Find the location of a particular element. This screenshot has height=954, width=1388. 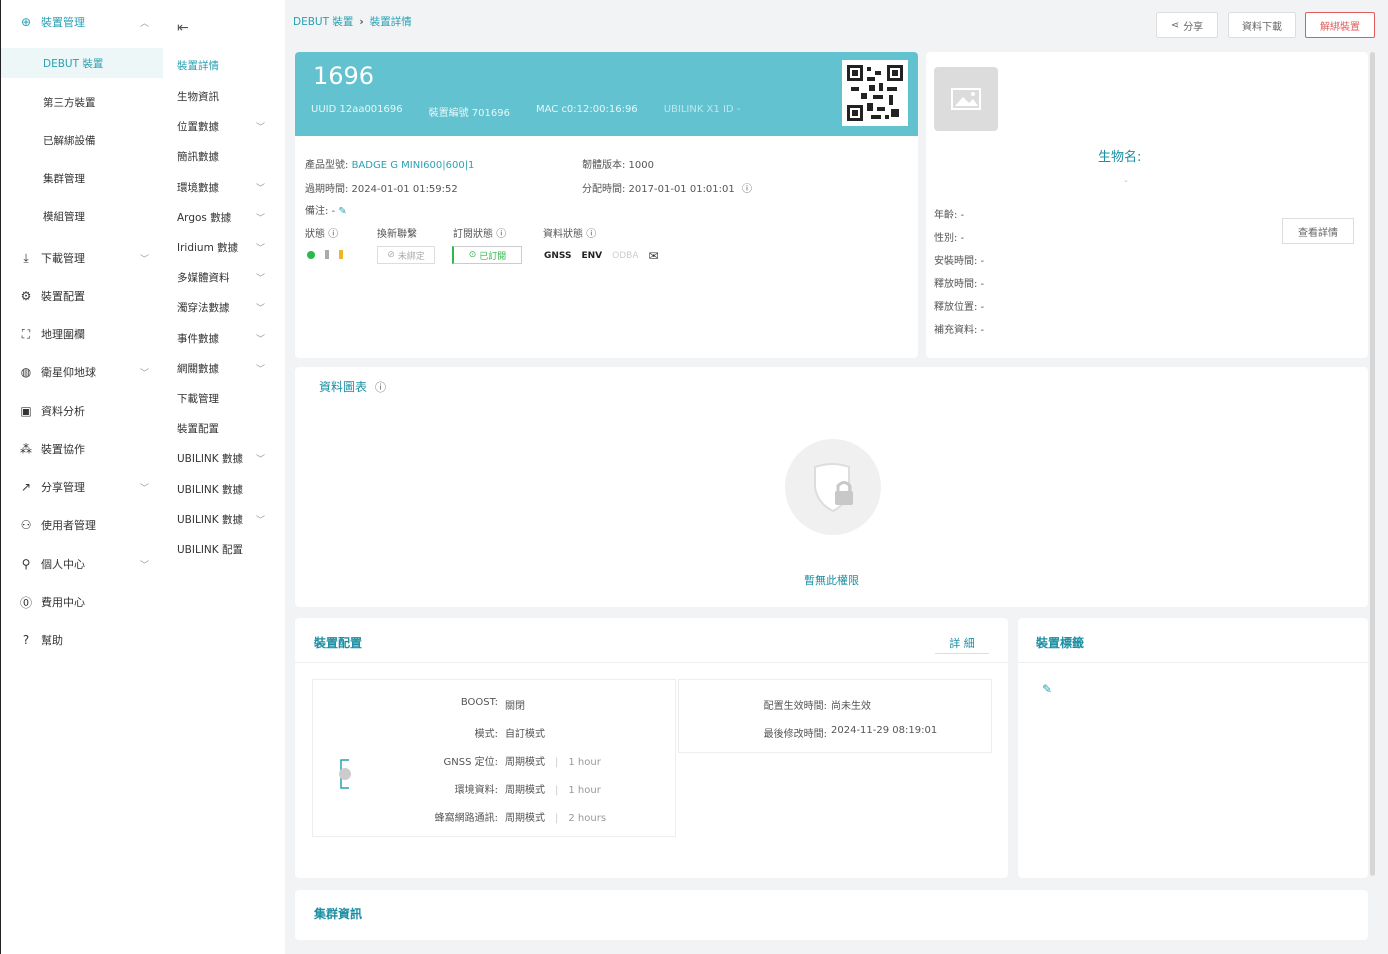

status-indicators is located at coordinates (325, 254).